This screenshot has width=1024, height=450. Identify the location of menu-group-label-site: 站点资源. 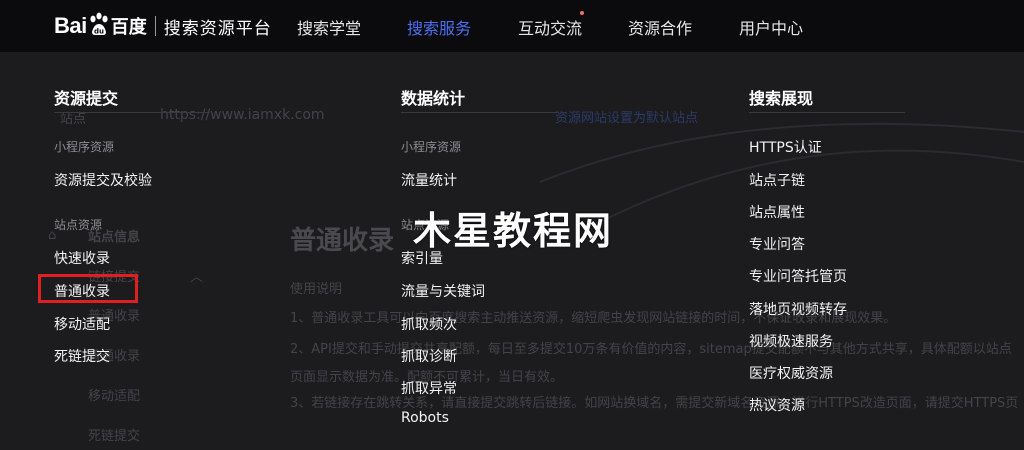
(78, 225).